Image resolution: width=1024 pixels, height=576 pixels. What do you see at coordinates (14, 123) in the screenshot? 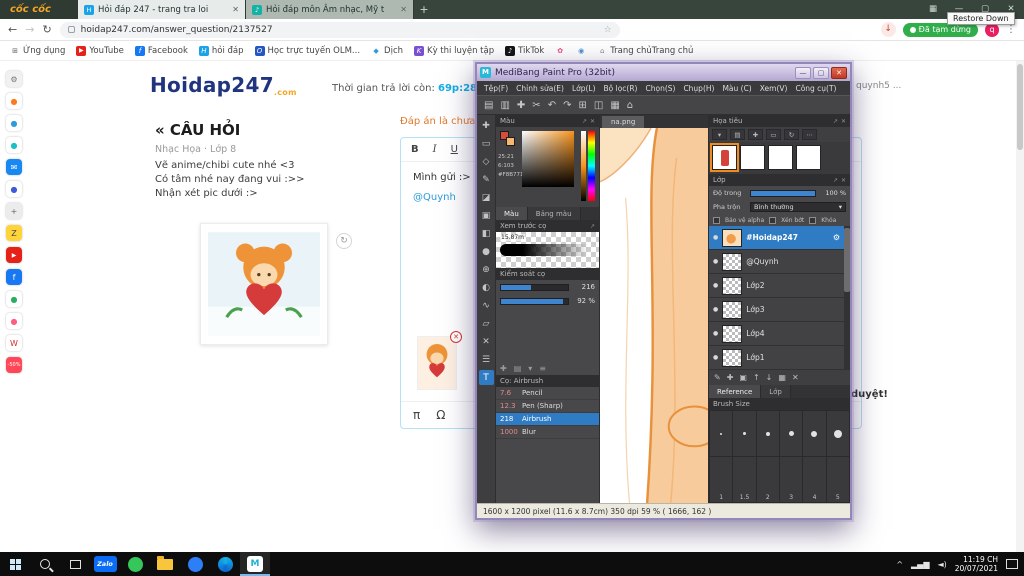
I see `ext-blue-icon: ●` at bounding box center [14, 123].